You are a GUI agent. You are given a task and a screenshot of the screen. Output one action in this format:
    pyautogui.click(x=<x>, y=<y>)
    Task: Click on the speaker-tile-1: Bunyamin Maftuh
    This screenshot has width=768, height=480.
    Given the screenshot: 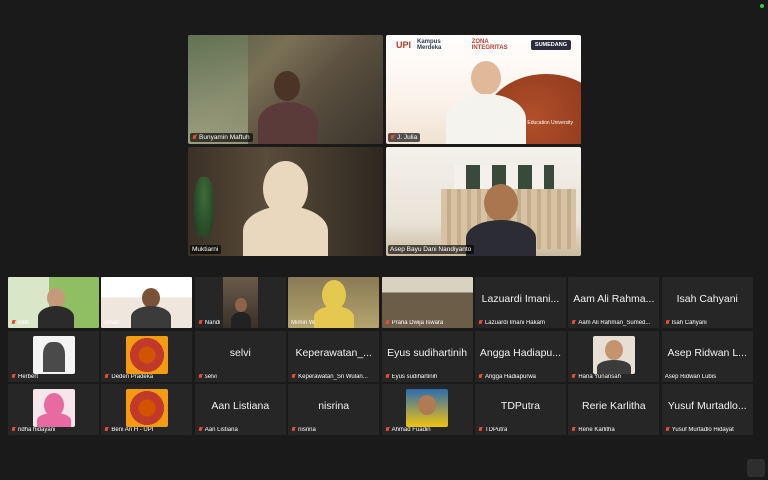 What is the action you would take?
    pyautogui.click(x=285, y=89)
    